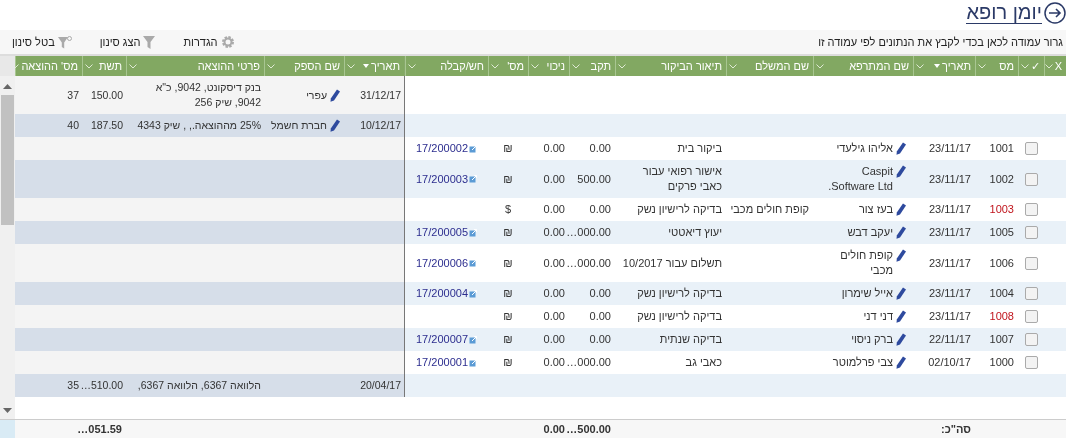 This screenshot has height=439, width=1070. I want to click on visit-date: 02/10/17, so click(949, 362).